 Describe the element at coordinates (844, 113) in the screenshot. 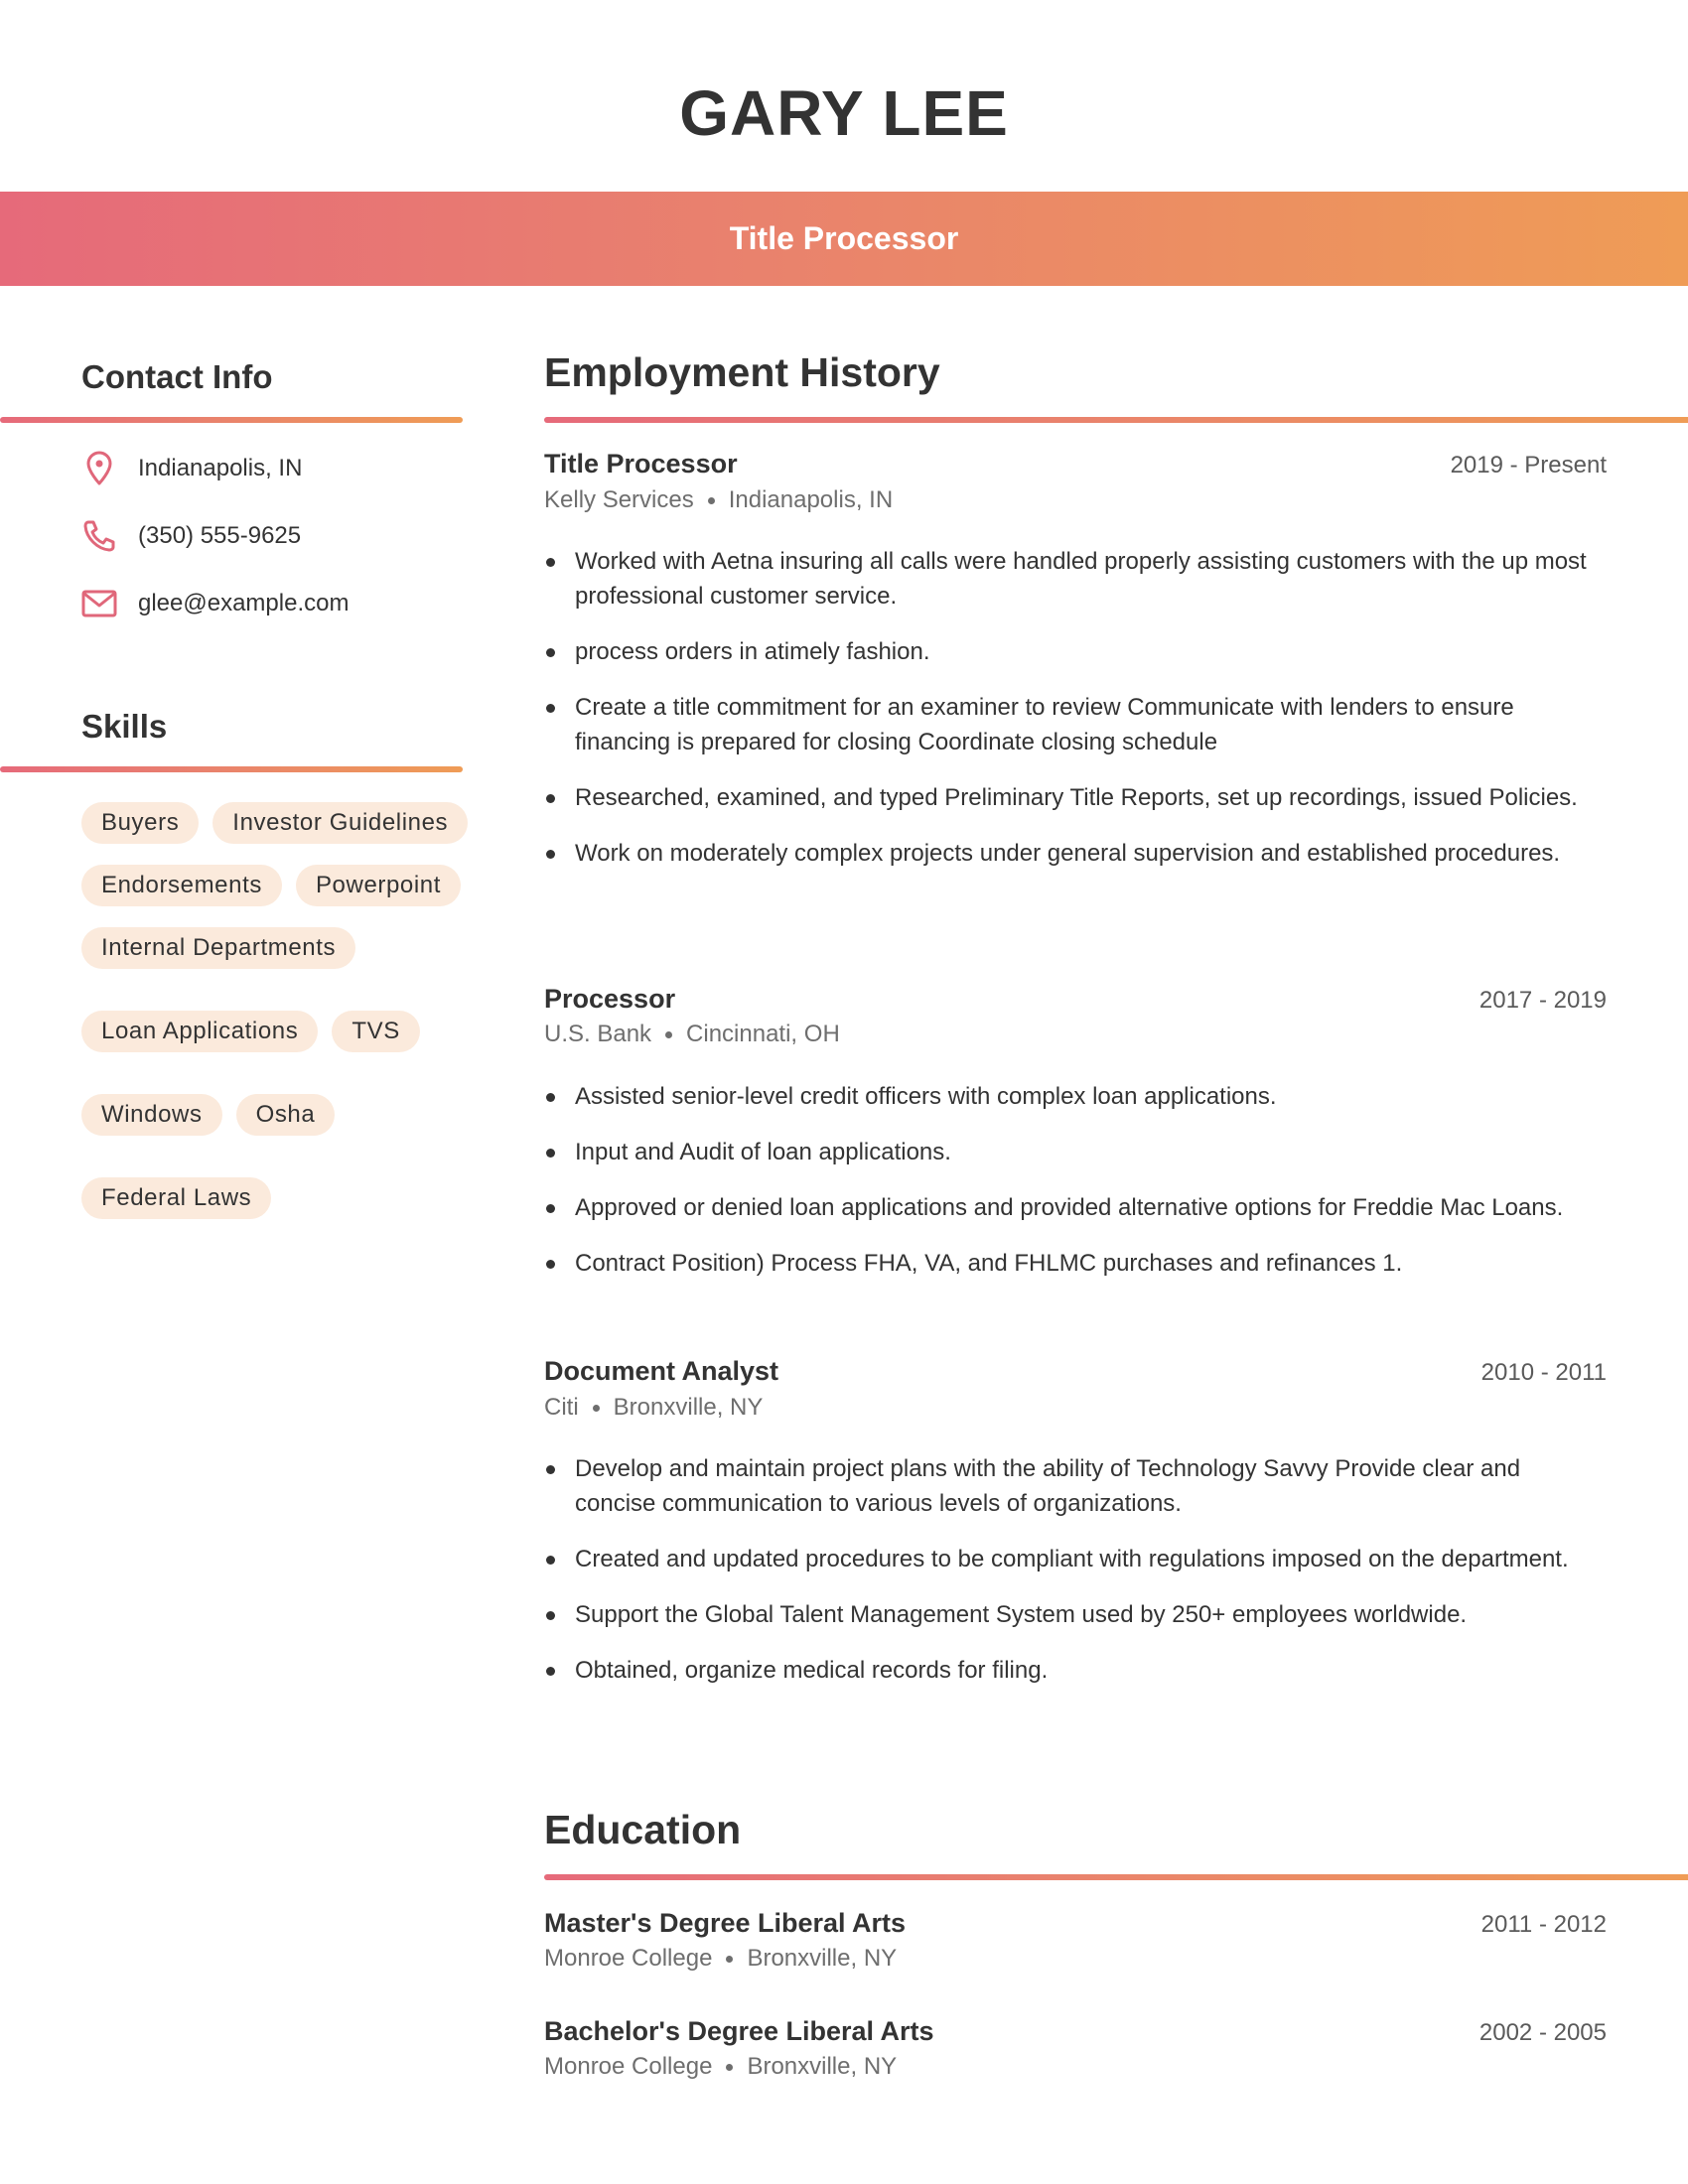

I see `candidate-name: GARY LEE` at that location.